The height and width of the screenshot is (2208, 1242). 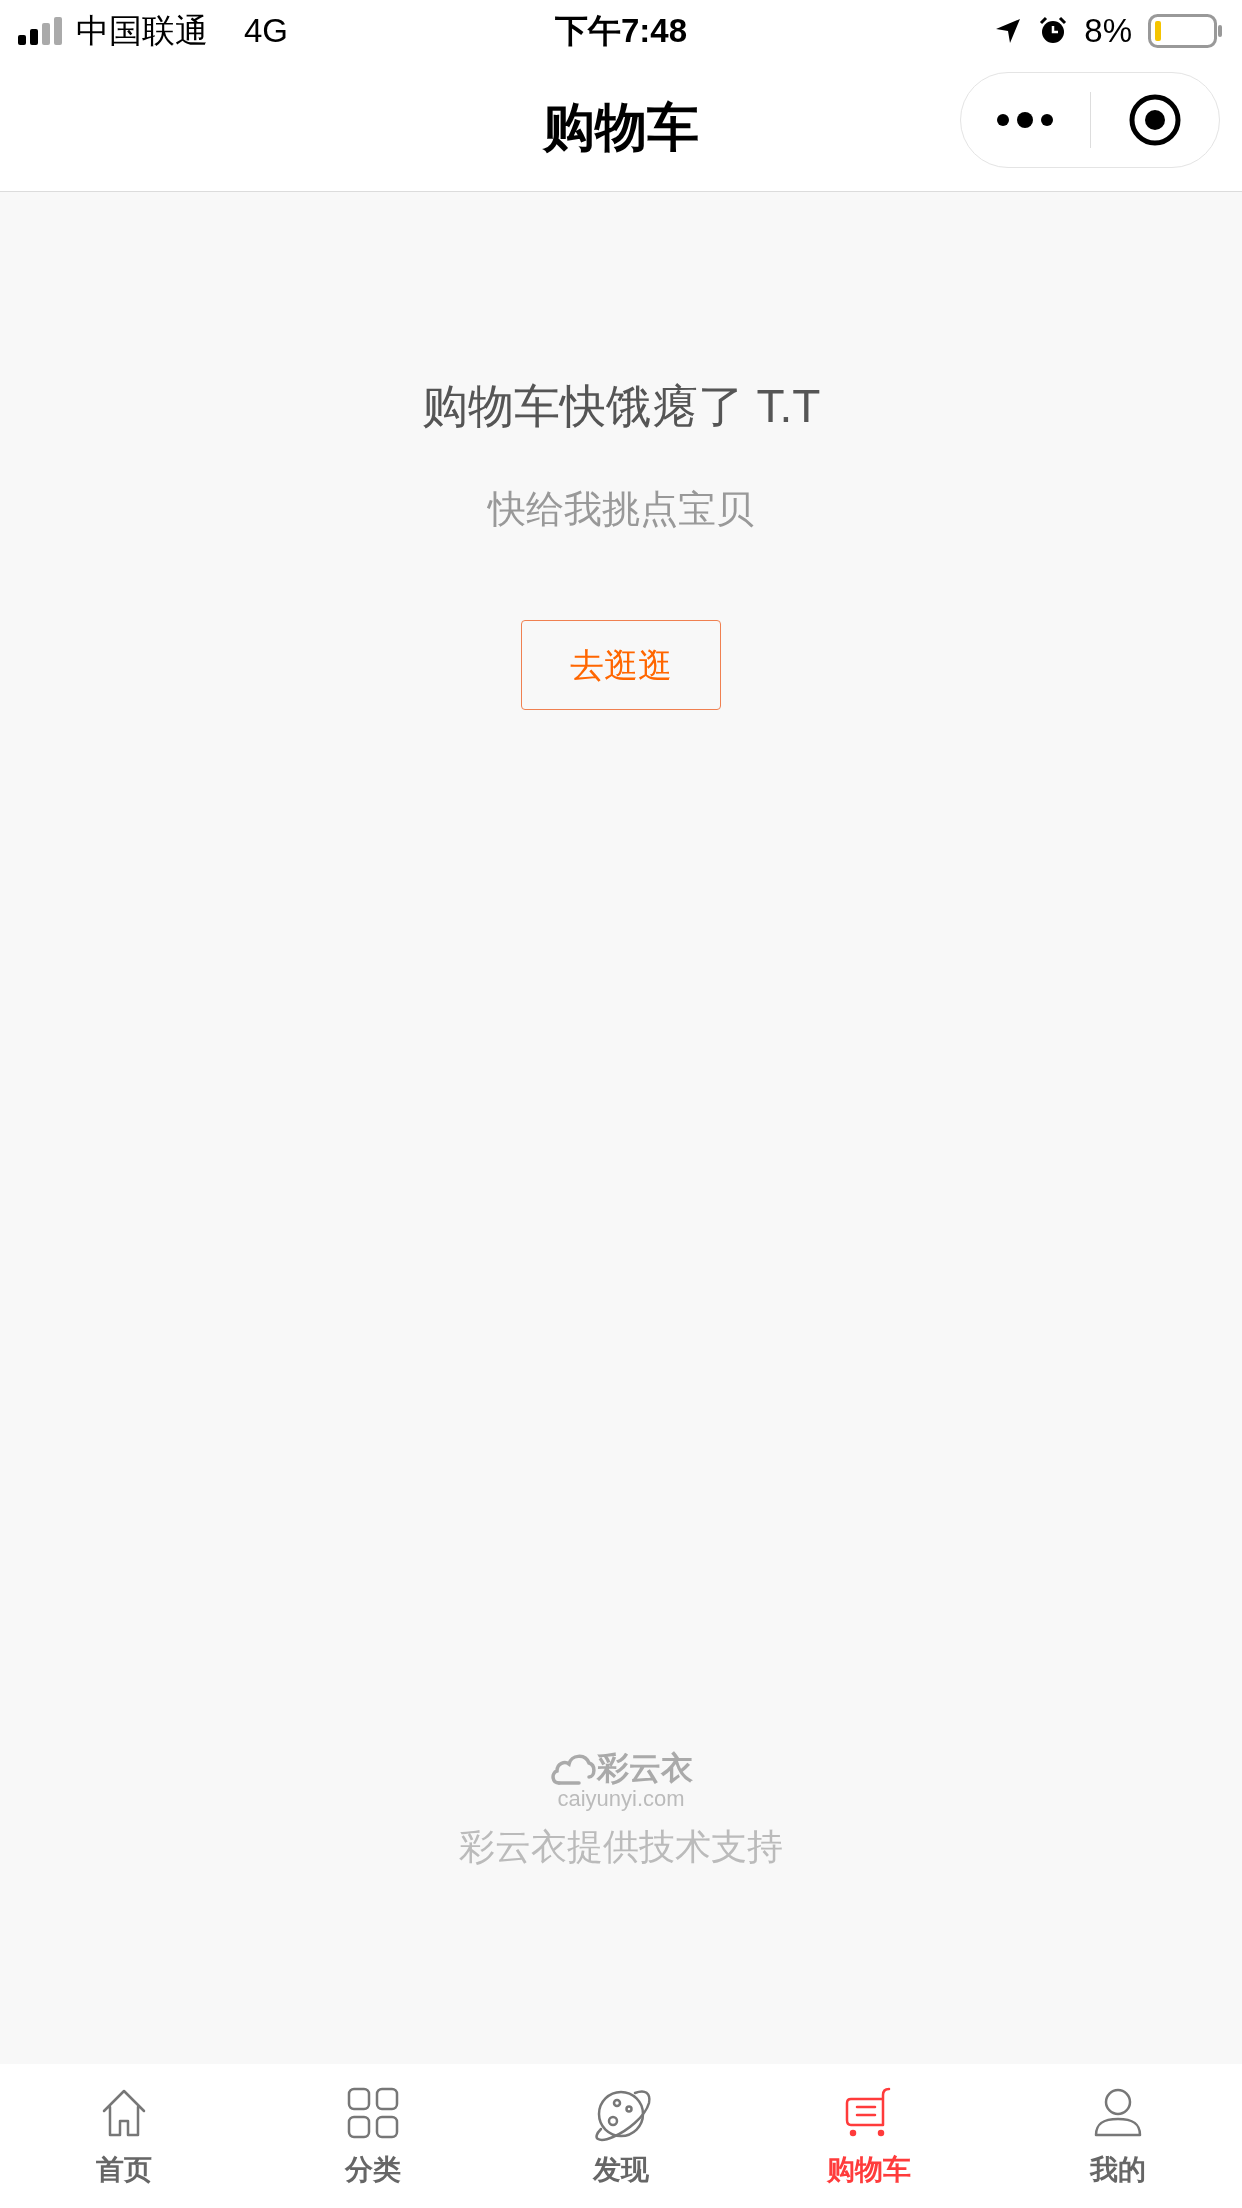 What do you see at coordinates (41, 31) in the screenshot?
I see `signal-icon` at bounding box center [41, 31].